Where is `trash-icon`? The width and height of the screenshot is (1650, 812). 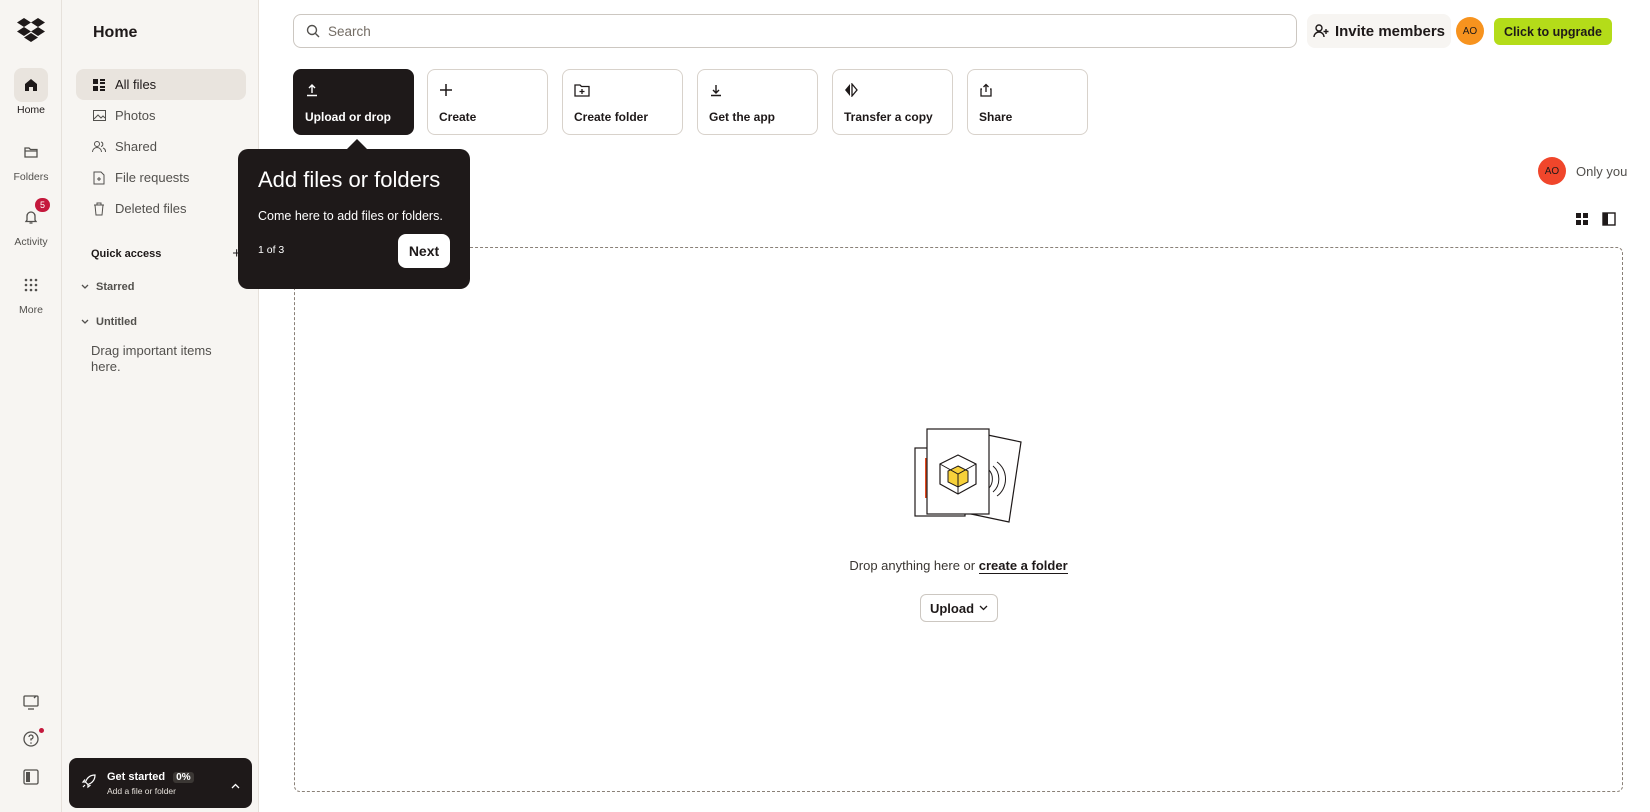
trash-icon is located at coordinates (99, 209).